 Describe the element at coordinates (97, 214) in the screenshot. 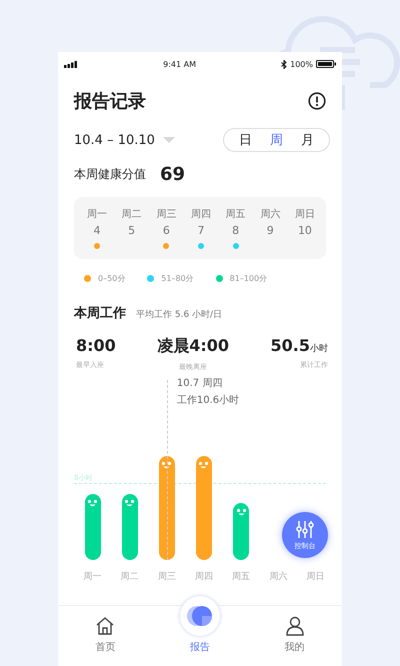

I see `weekday-label: 周一` at that location.